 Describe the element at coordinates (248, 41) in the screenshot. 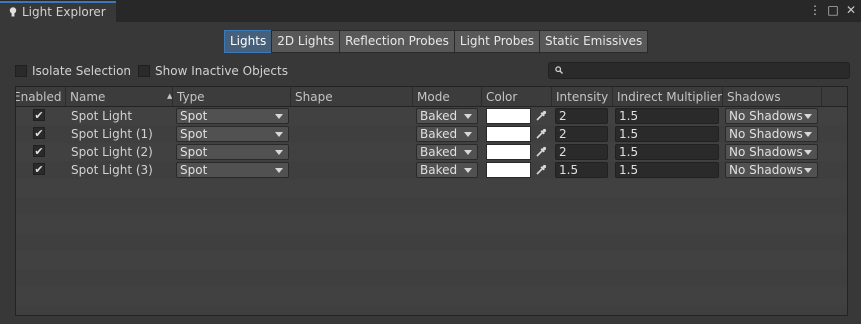

I see `tab-lights: Lights` at that location.